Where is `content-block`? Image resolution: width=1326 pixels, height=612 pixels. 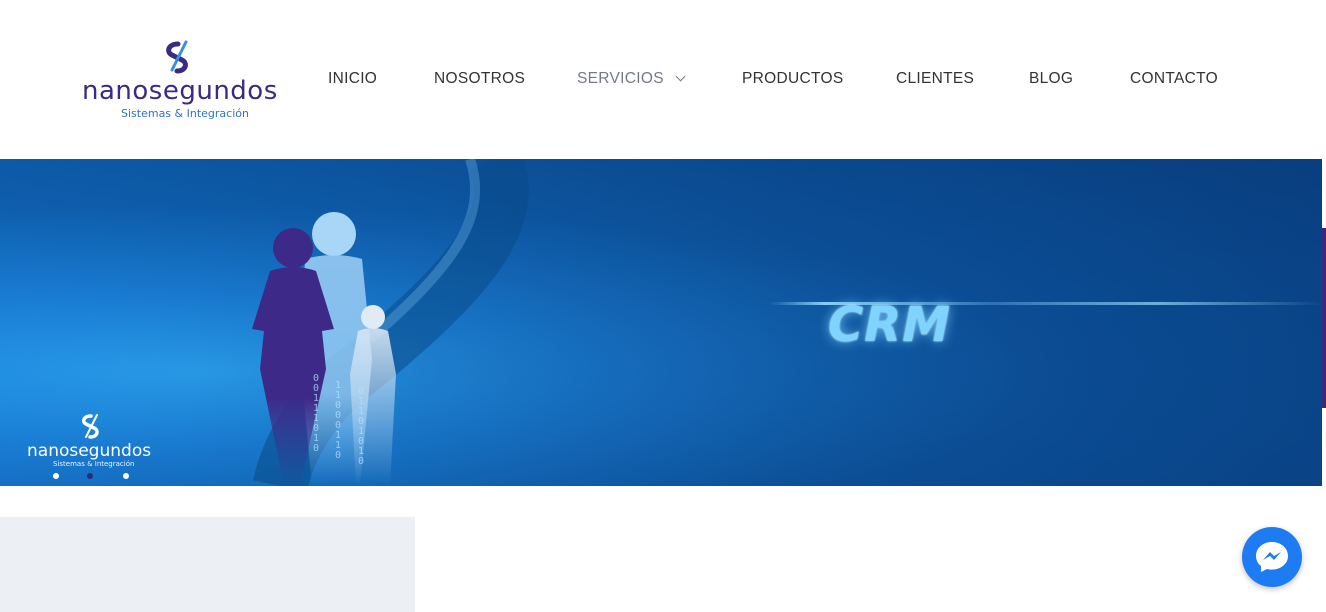
content-block is located at coordinates (207, 564).